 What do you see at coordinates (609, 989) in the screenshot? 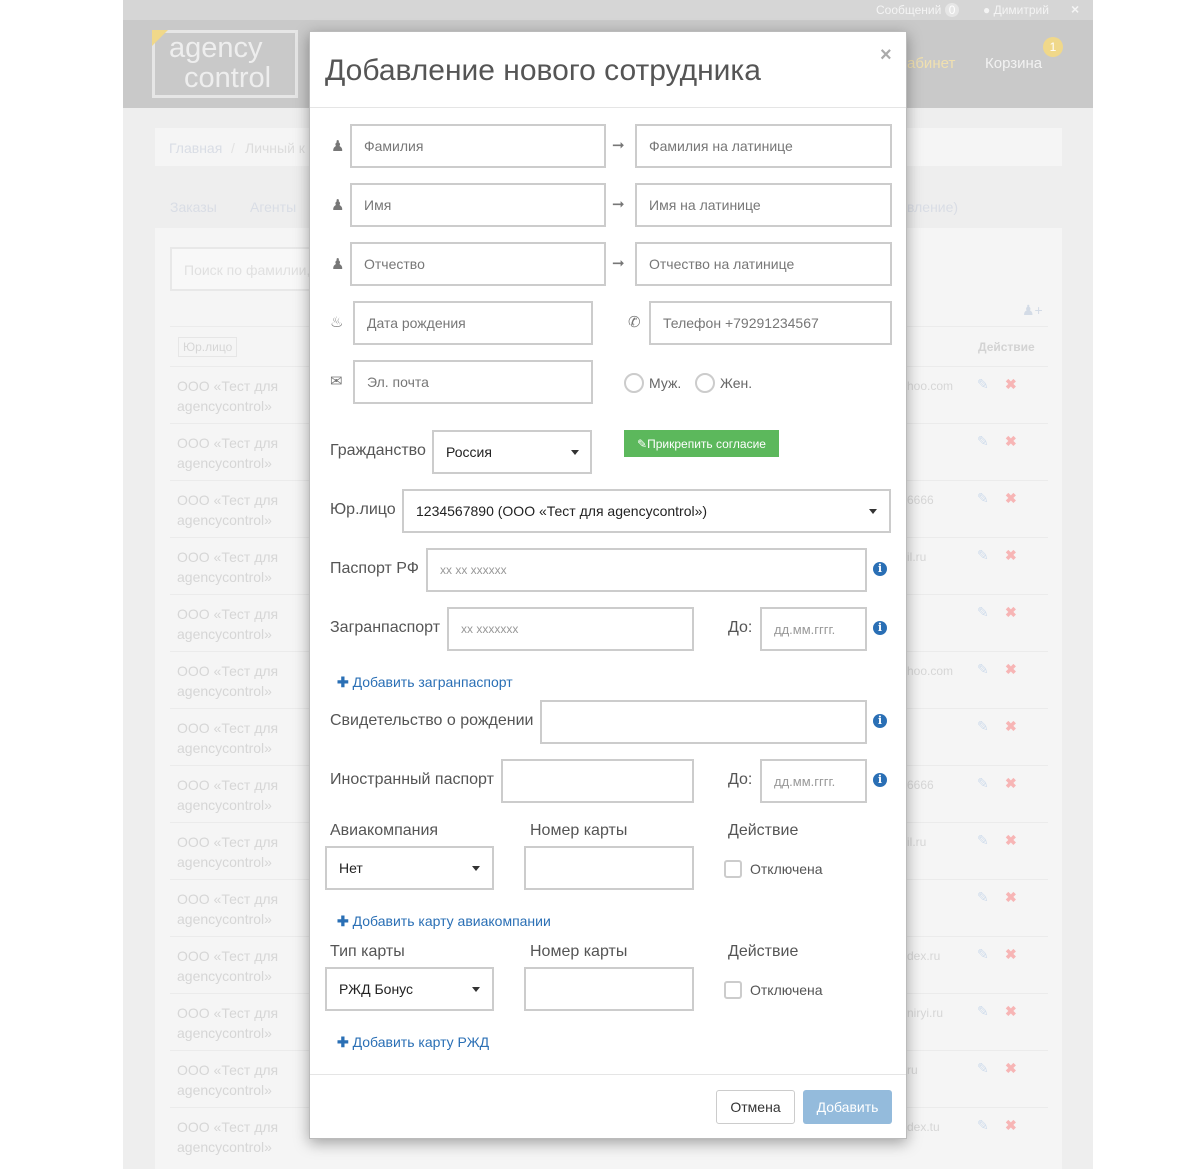
I see `rail-card-number-input` at bounding box center [609, 989].